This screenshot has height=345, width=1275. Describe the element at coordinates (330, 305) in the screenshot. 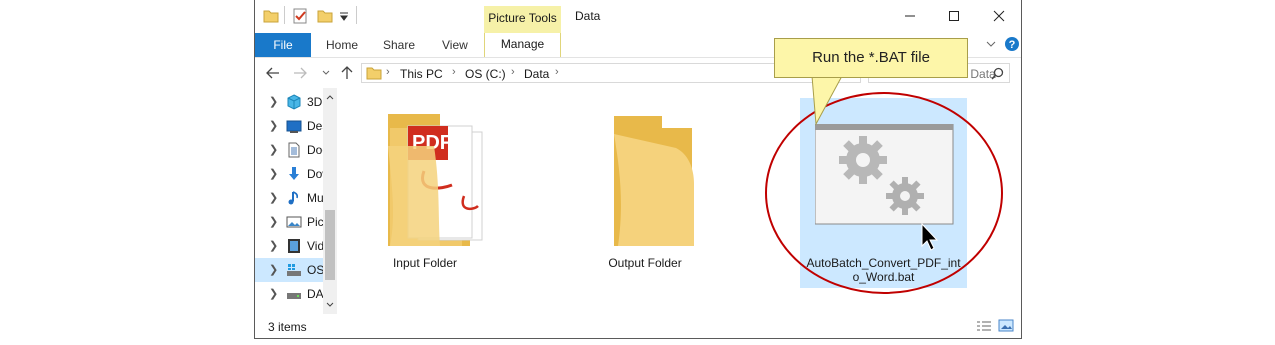

I see `scroll-down-icon` at that location.